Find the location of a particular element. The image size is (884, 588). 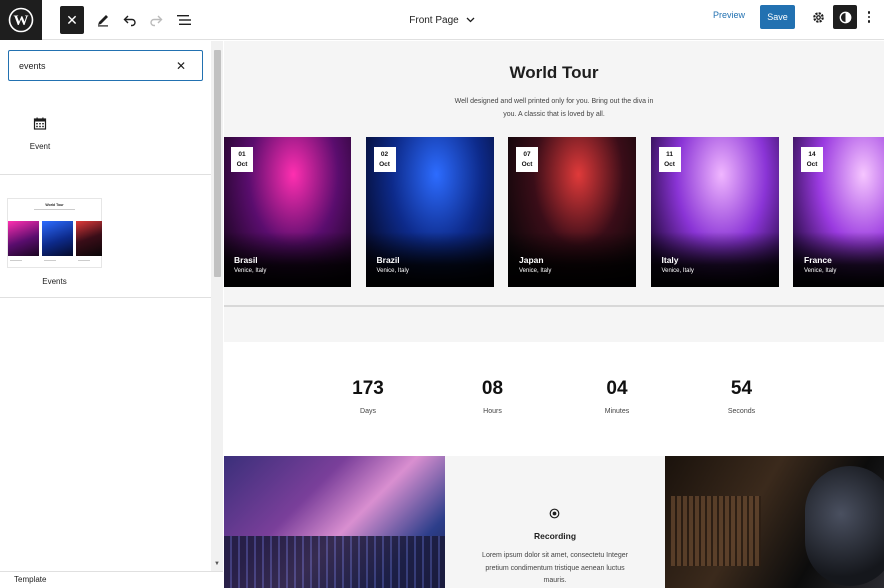

event-card: 01 Oct Brasil Venice, Italy is located at coordinates (287, 212).